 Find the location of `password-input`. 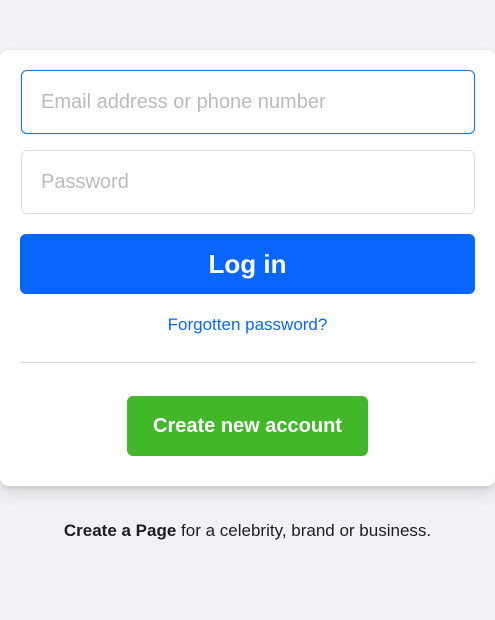

password-input is located at coordinates (248, 182).